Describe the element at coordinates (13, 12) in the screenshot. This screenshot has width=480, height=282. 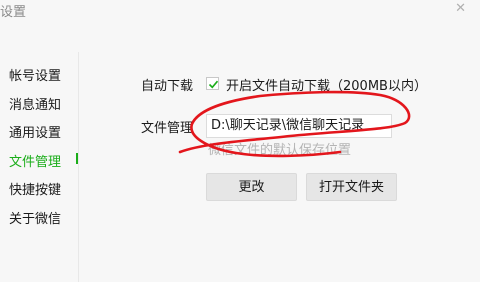
I see `window-title: 设置` at that location.